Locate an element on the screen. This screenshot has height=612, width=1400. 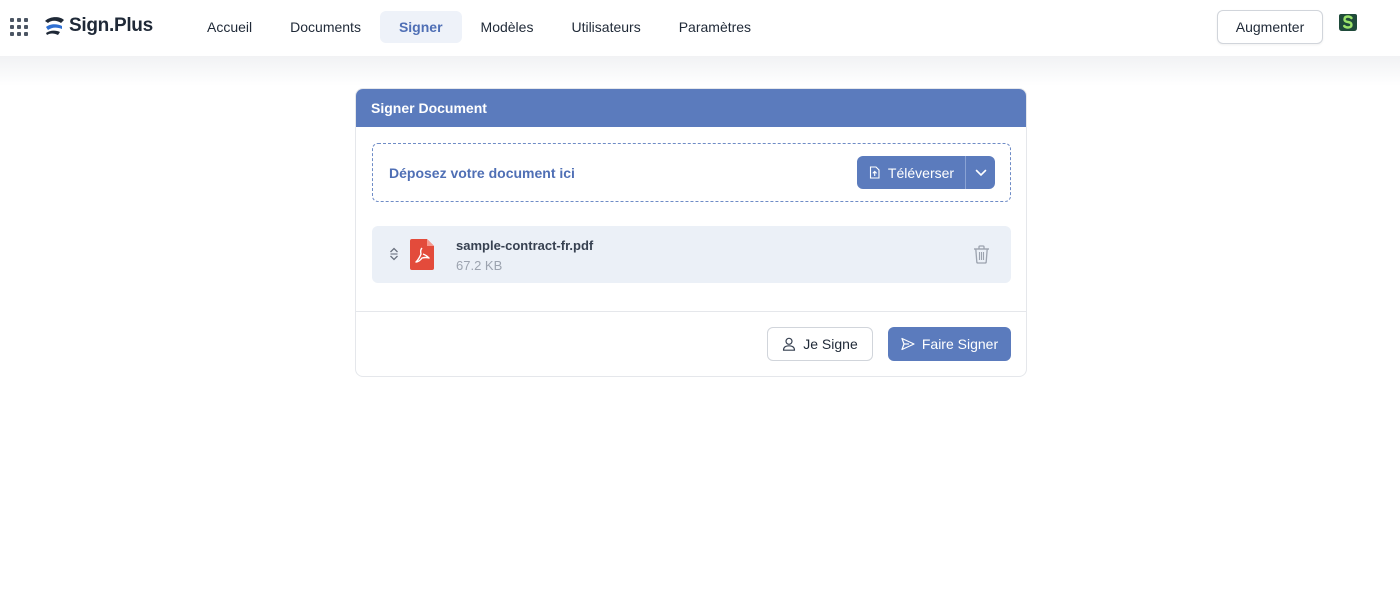
je-signe-button: Je Signe is located at coordinates (820, 344).